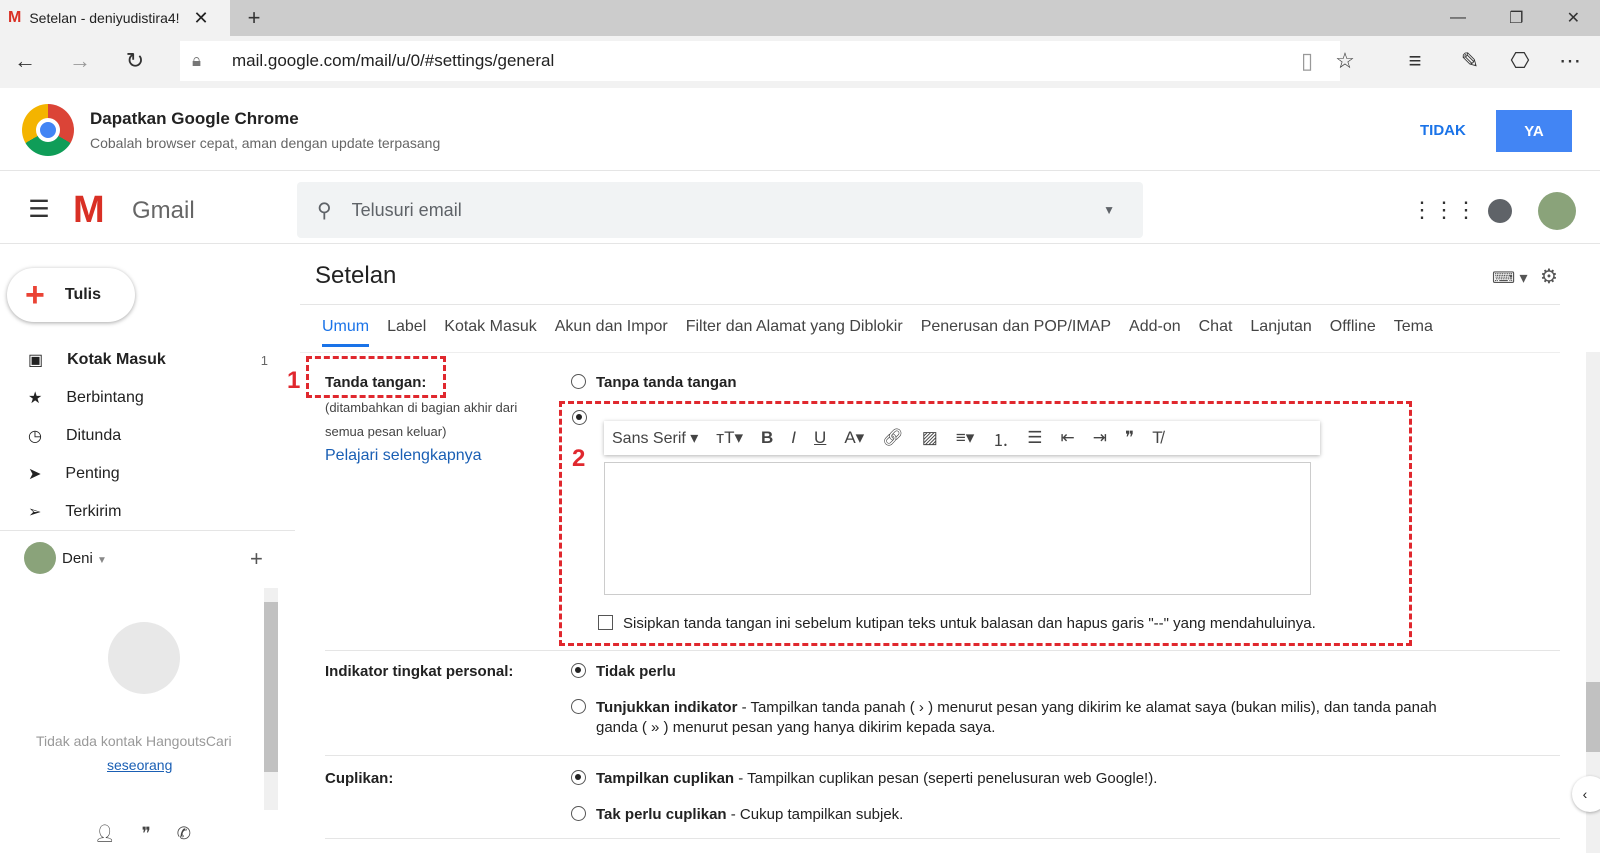 The image size is (1600, 853). I want to click on tab-forwarding: Penerusan dan POP/IMAP, so click(1016, 332).